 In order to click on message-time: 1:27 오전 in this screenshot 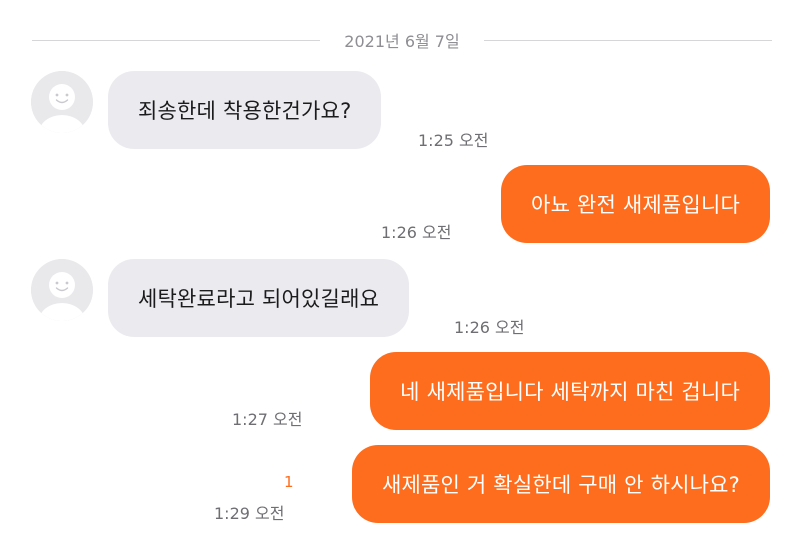, I will do `click(267, 419)`.